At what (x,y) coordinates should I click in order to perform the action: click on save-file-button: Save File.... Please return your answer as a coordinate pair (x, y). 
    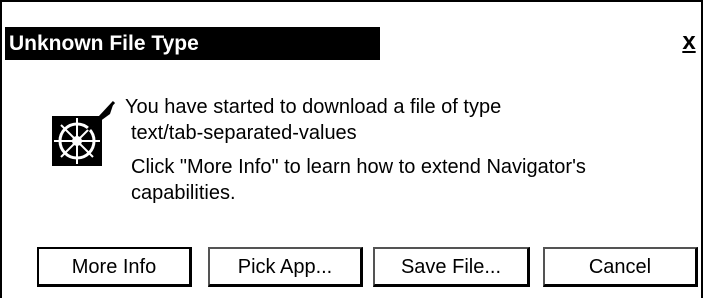
    Looking at the image, I should click on (451, 267).